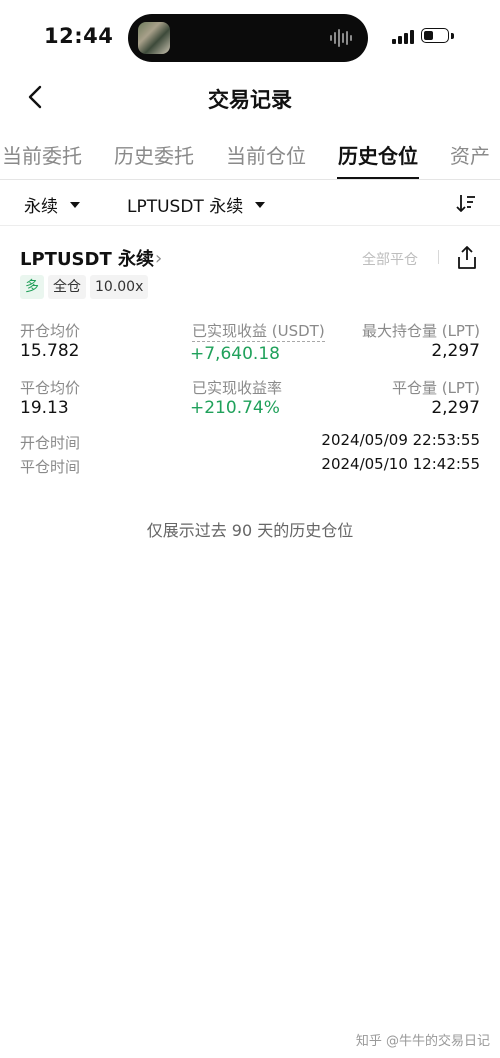 Image resolution: width=500 pixels, height=1058 pixels. What do you see at coordinates (455, 351) in the screenshot?
I see `max-hold-value: 2,297` at bounding box center [455, 351].